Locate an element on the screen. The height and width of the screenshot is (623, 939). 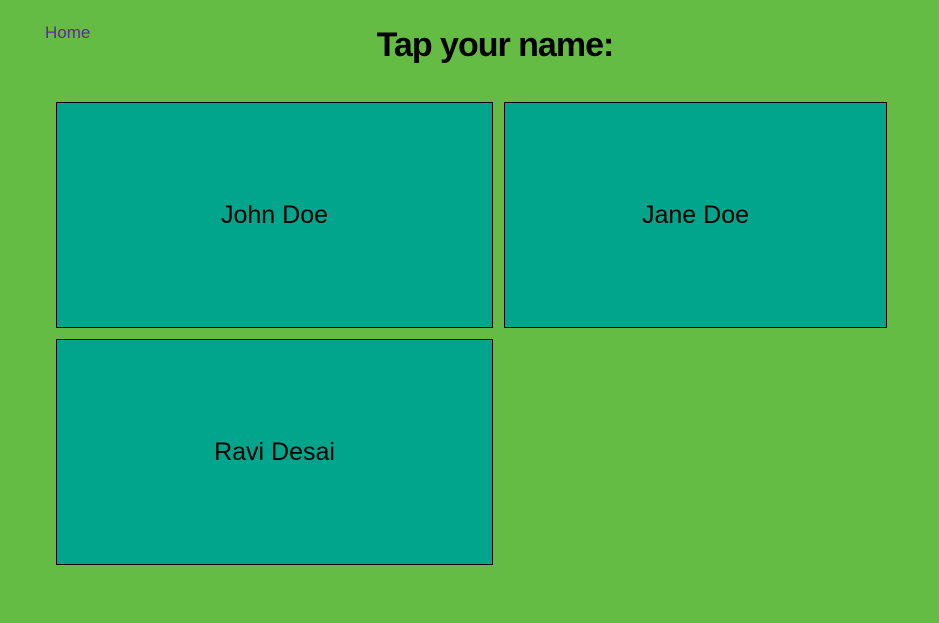
person-name: John Doe is located at coordinates (274, 214).